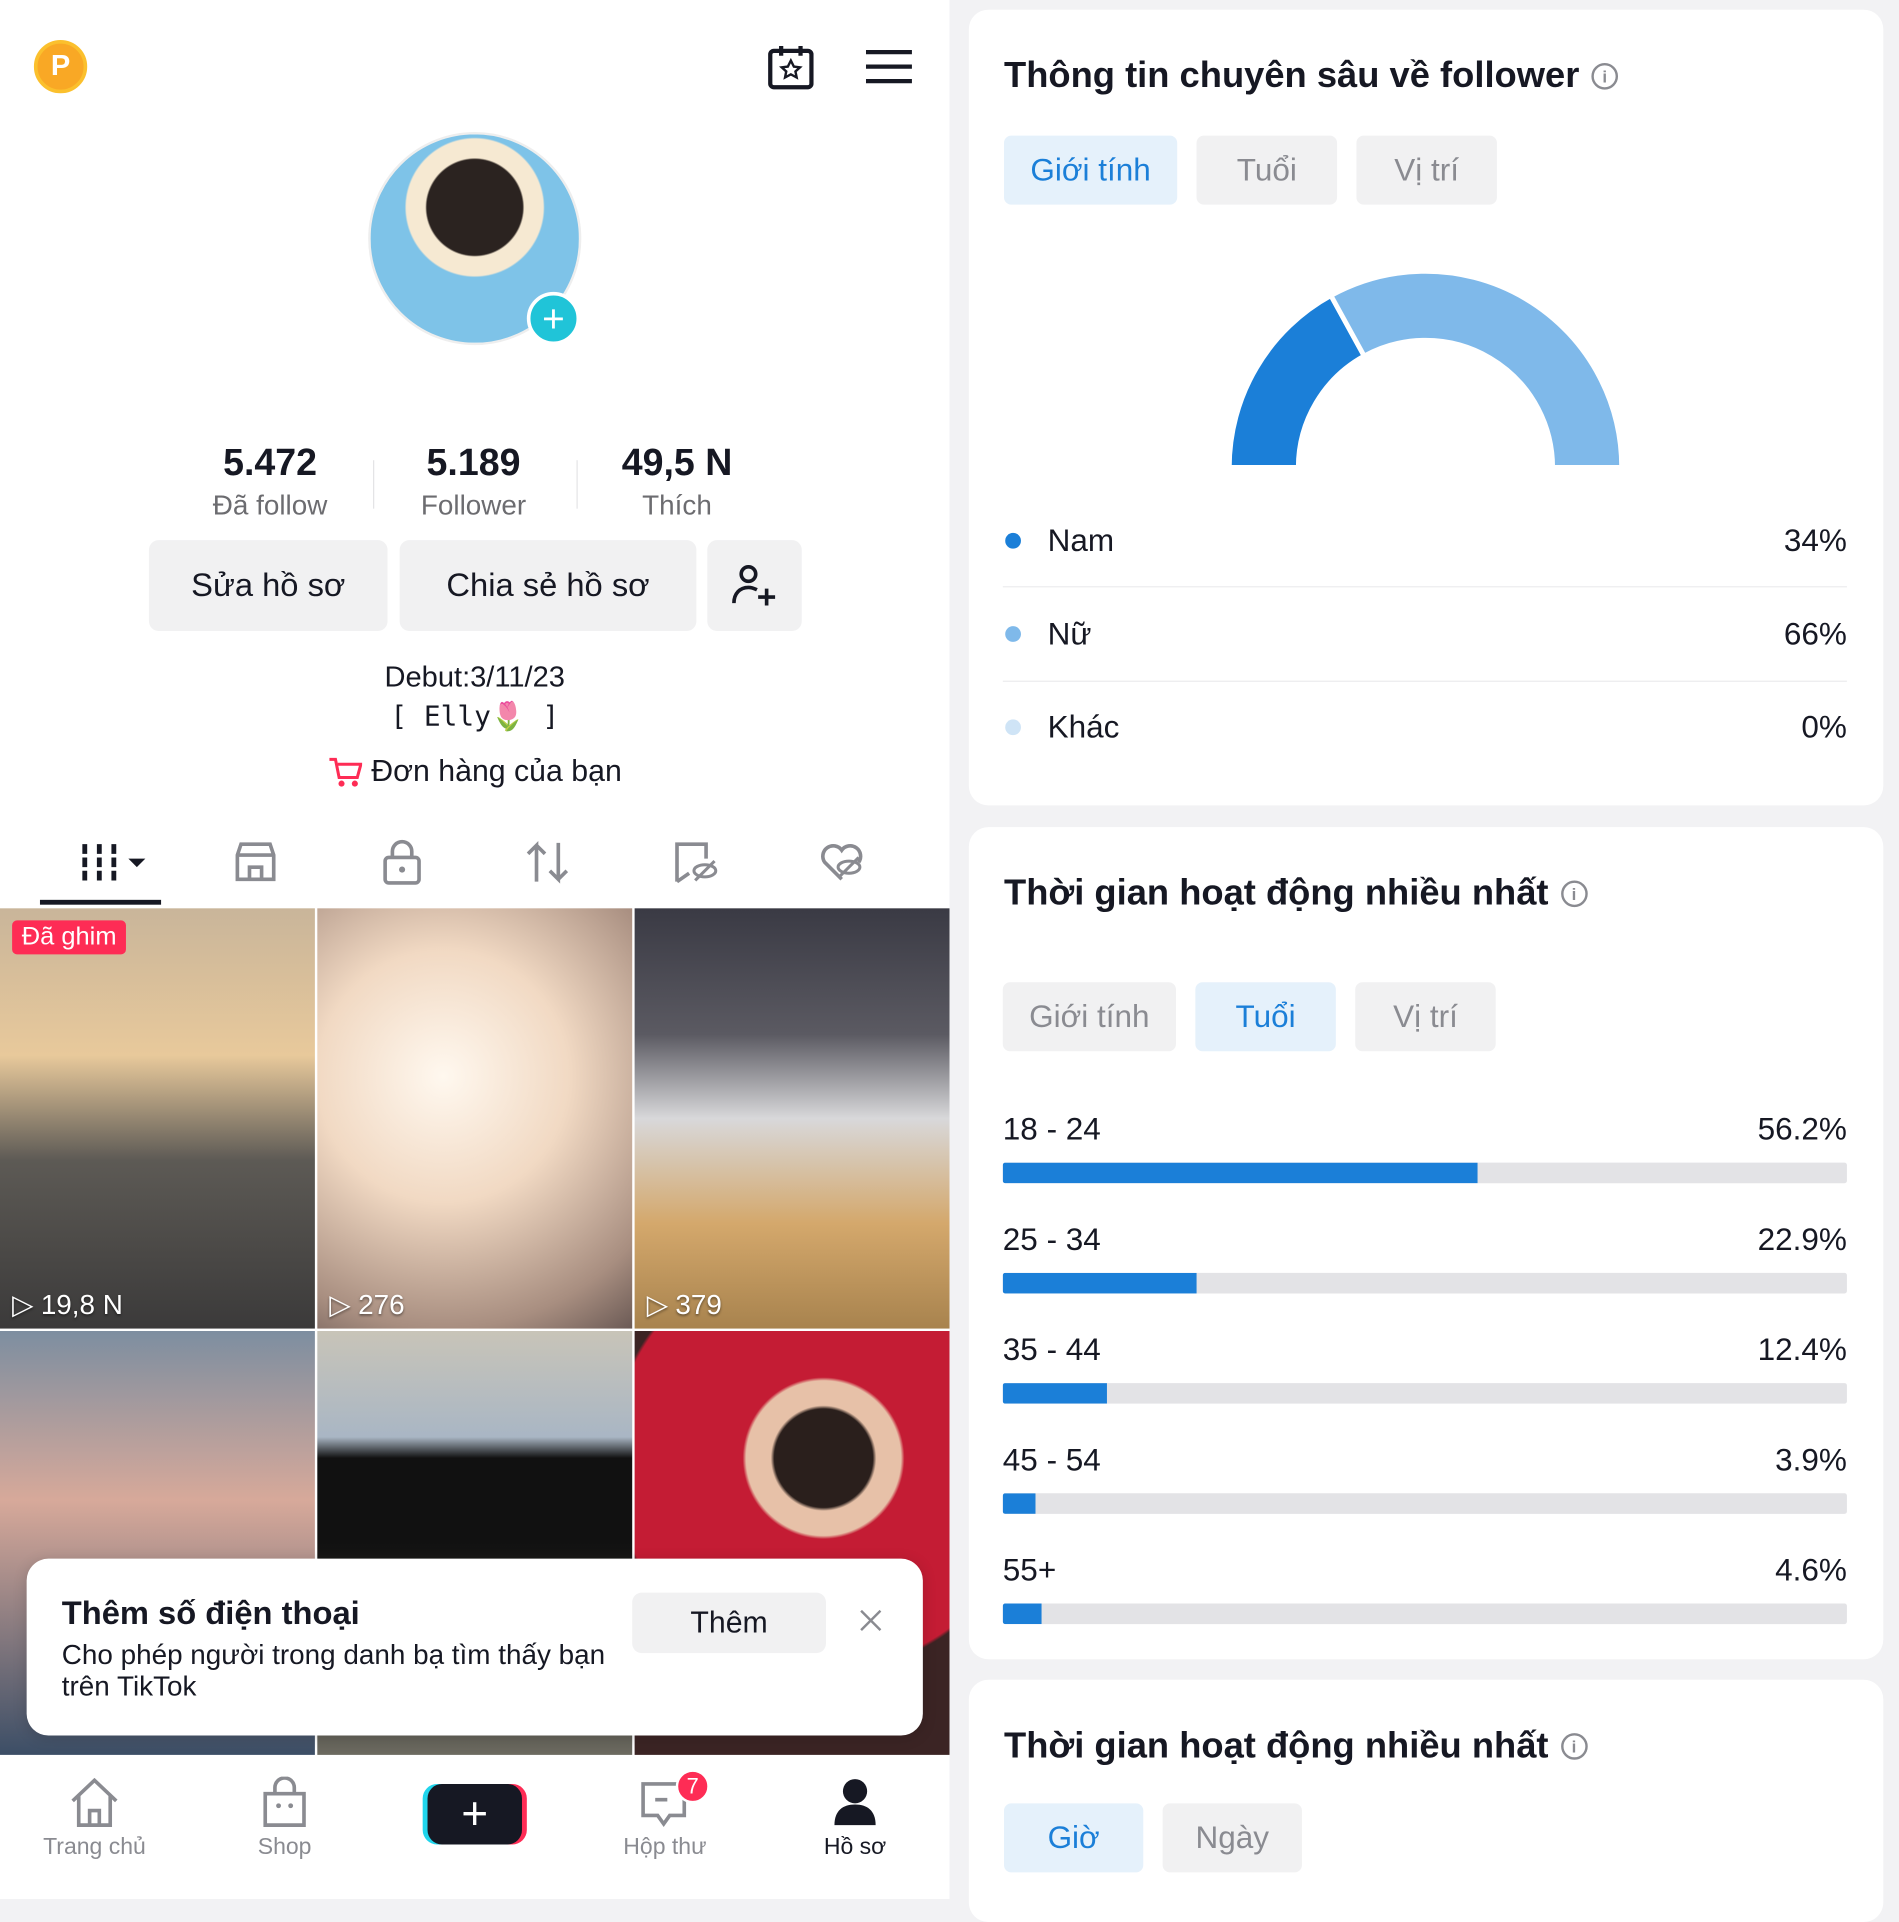 The height and width of the screenshot is (1922, 1899). I want to click on age-value: 12.4%, so click(1802, 1349).